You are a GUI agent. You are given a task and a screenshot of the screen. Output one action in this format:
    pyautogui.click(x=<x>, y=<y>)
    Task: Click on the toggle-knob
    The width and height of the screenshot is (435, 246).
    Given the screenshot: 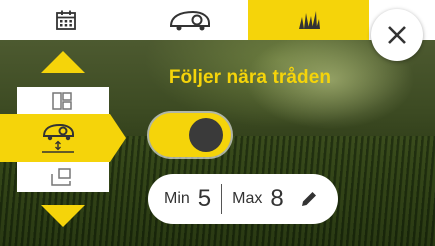 What is the action you would take?
    pyautogui.click(x=206, y=135)
    